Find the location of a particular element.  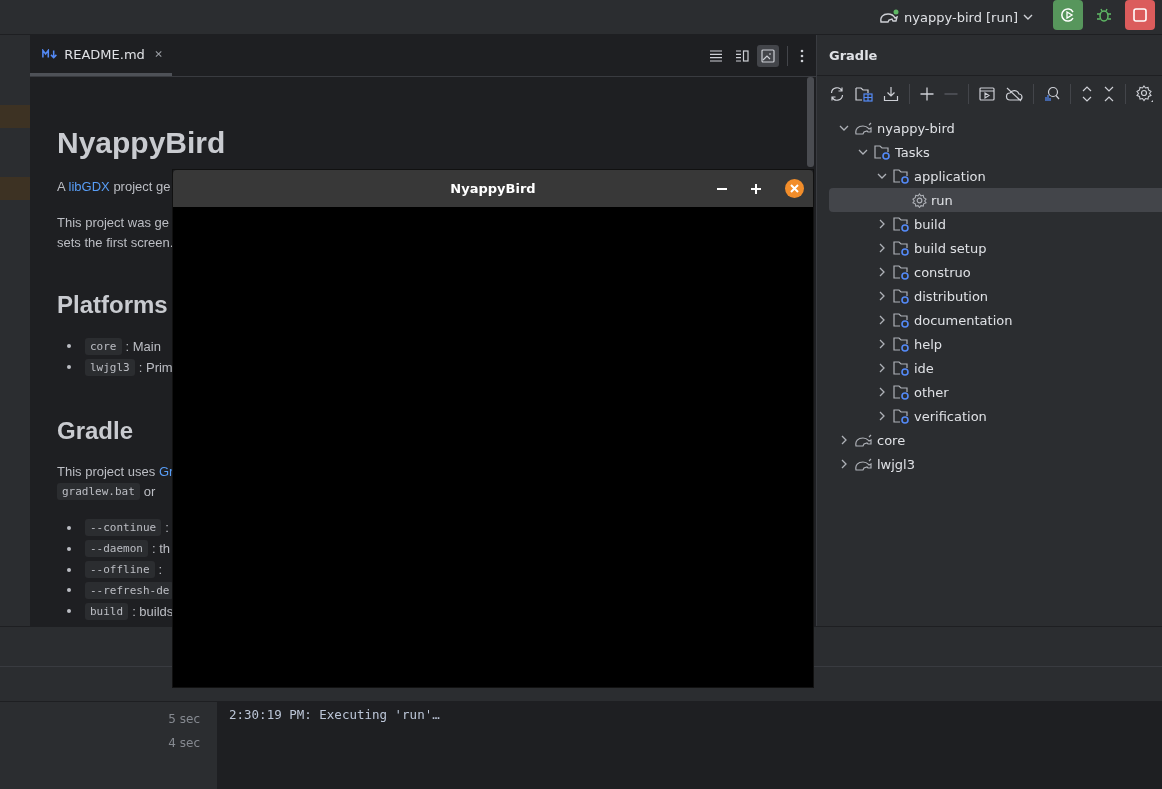

editor-tab: README.md is located at coordinates (101, 55).